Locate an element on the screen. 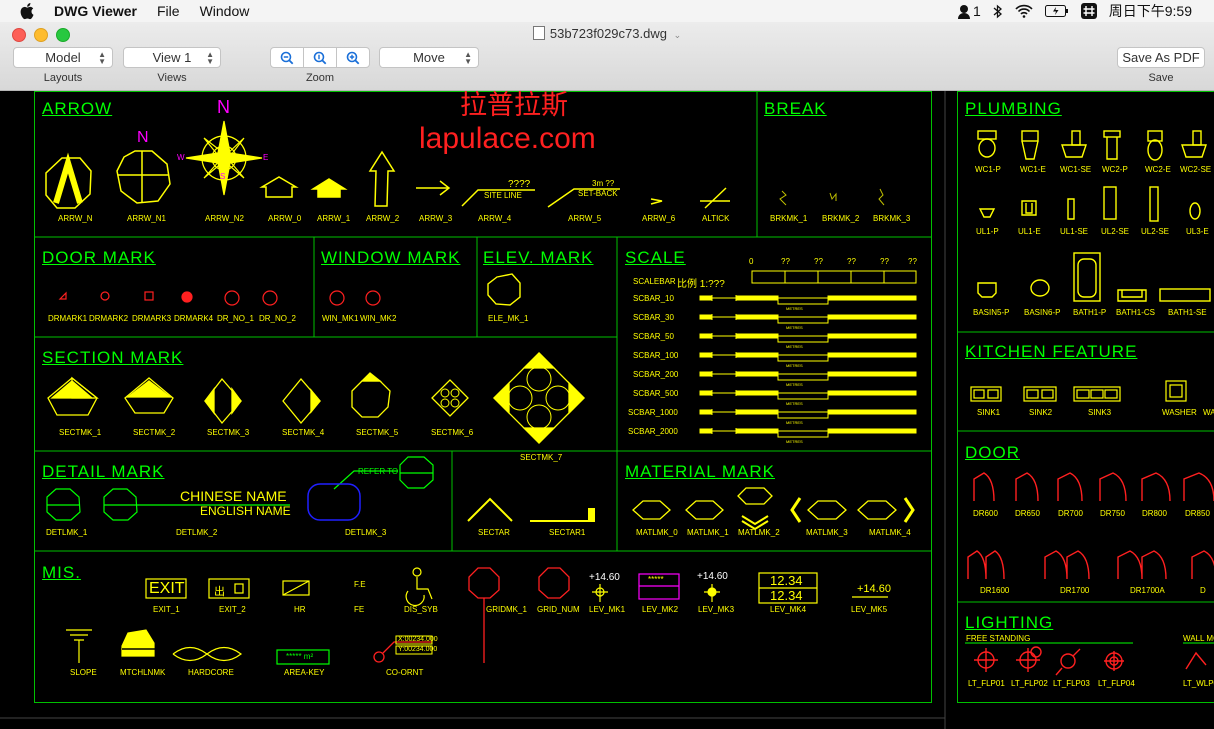  notification-count: 1 is located at coordinates (976, 11).